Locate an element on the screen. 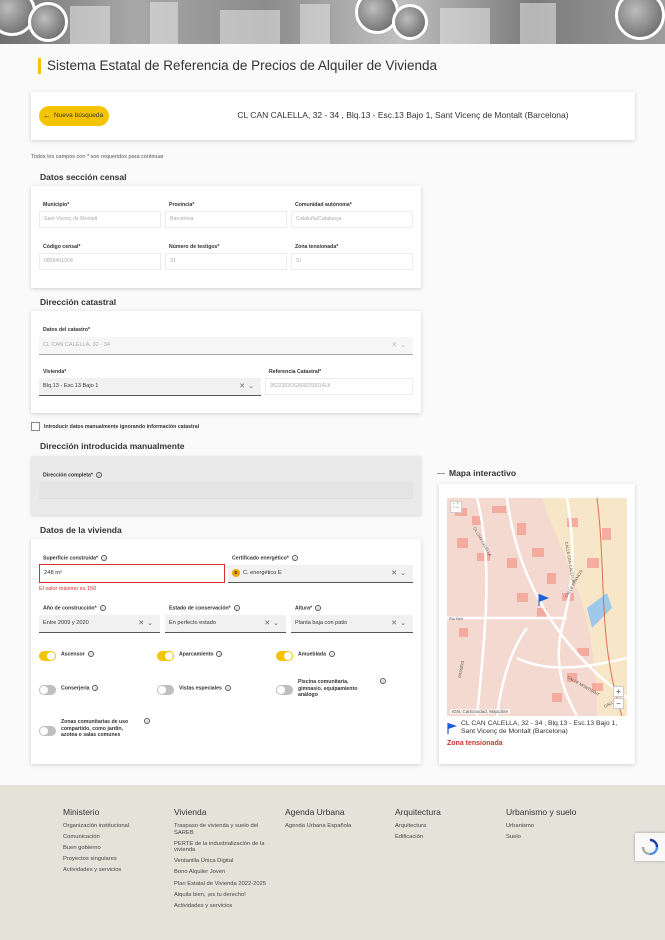 This screenshot has width=665, height=940. altura-select: Planta baja con patio ✕⌄ is located at coordinates (352, 624).